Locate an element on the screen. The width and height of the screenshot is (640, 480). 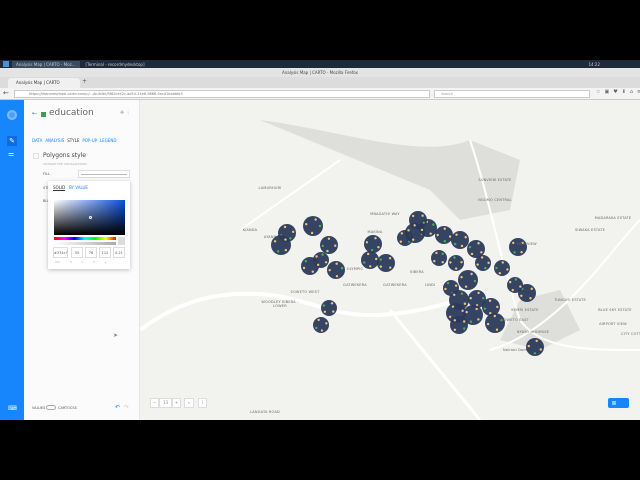
keyboard-icon: ⌨ is located at coordinates (12, 408).